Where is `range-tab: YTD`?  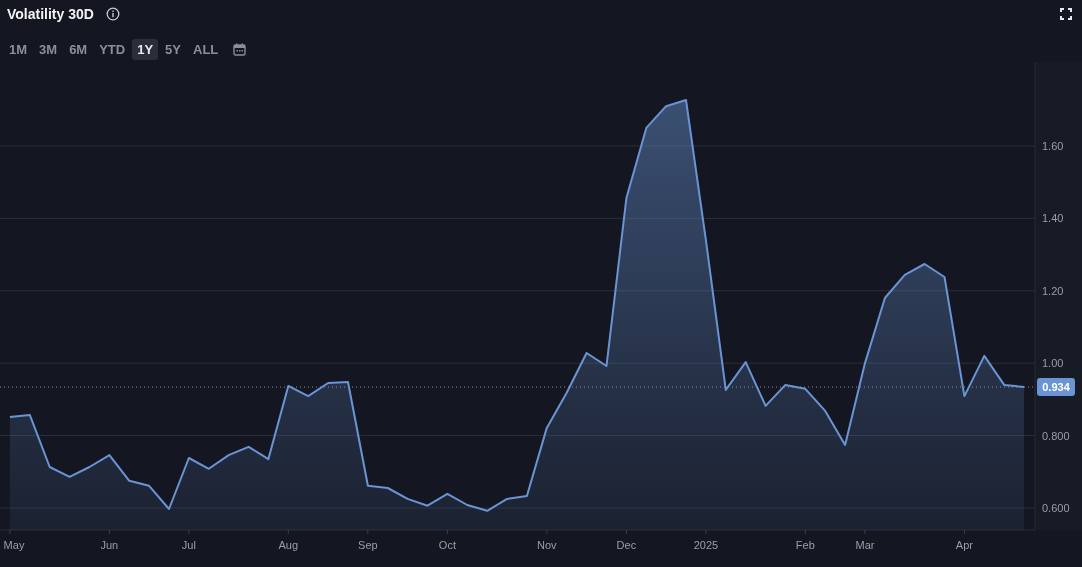
range-tab: YTD is located at coordinates (112, 49).